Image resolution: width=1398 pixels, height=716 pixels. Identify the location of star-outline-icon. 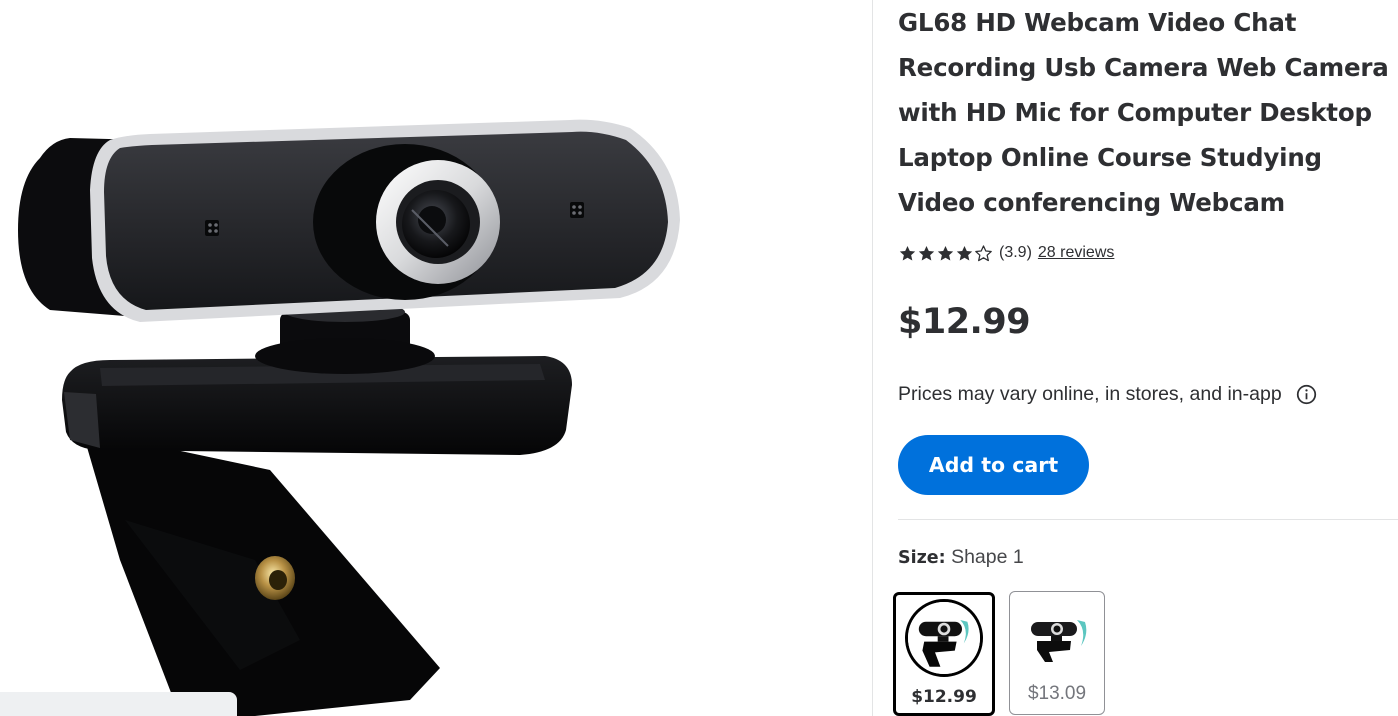
(983, 252).